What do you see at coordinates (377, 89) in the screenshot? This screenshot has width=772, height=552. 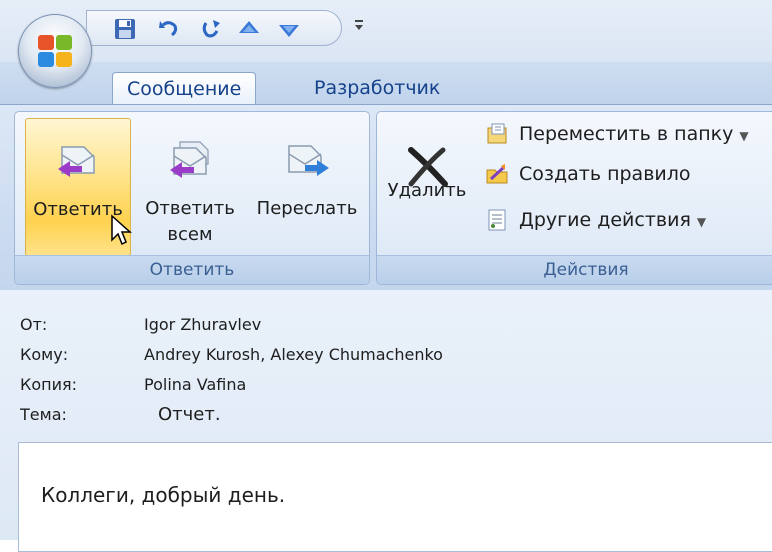 I see `tab-developer: Разработчик` at bounding box center [377, 89].